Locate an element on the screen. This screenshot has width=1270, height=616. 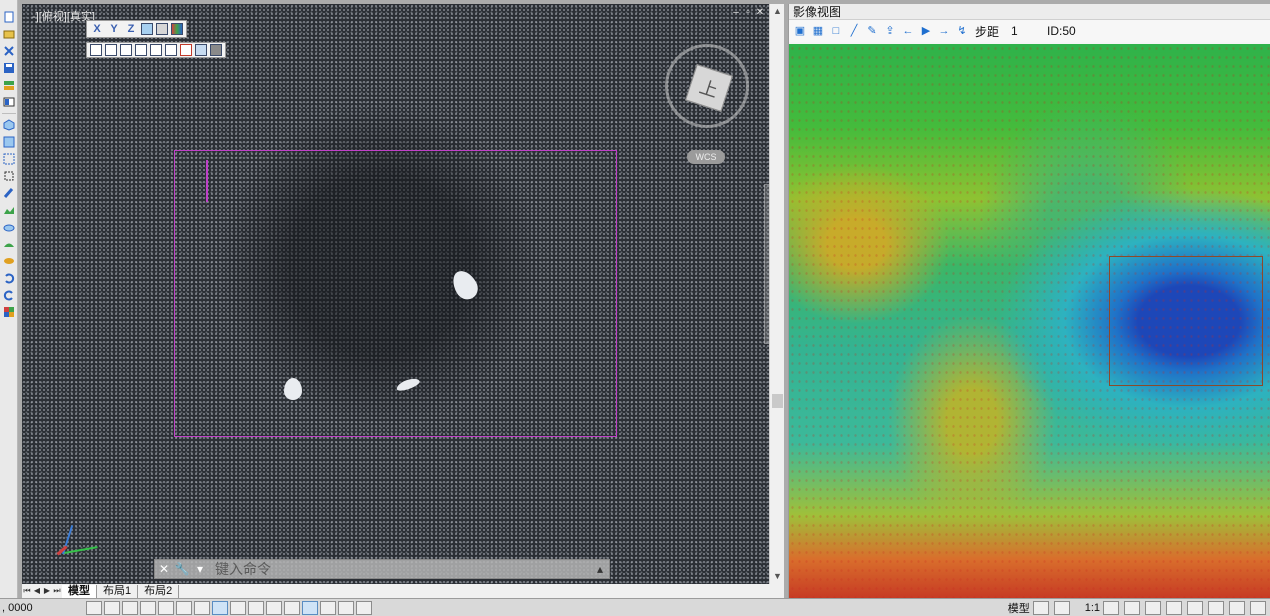
image-forward-icon: → is located at coordinates (944, 31).